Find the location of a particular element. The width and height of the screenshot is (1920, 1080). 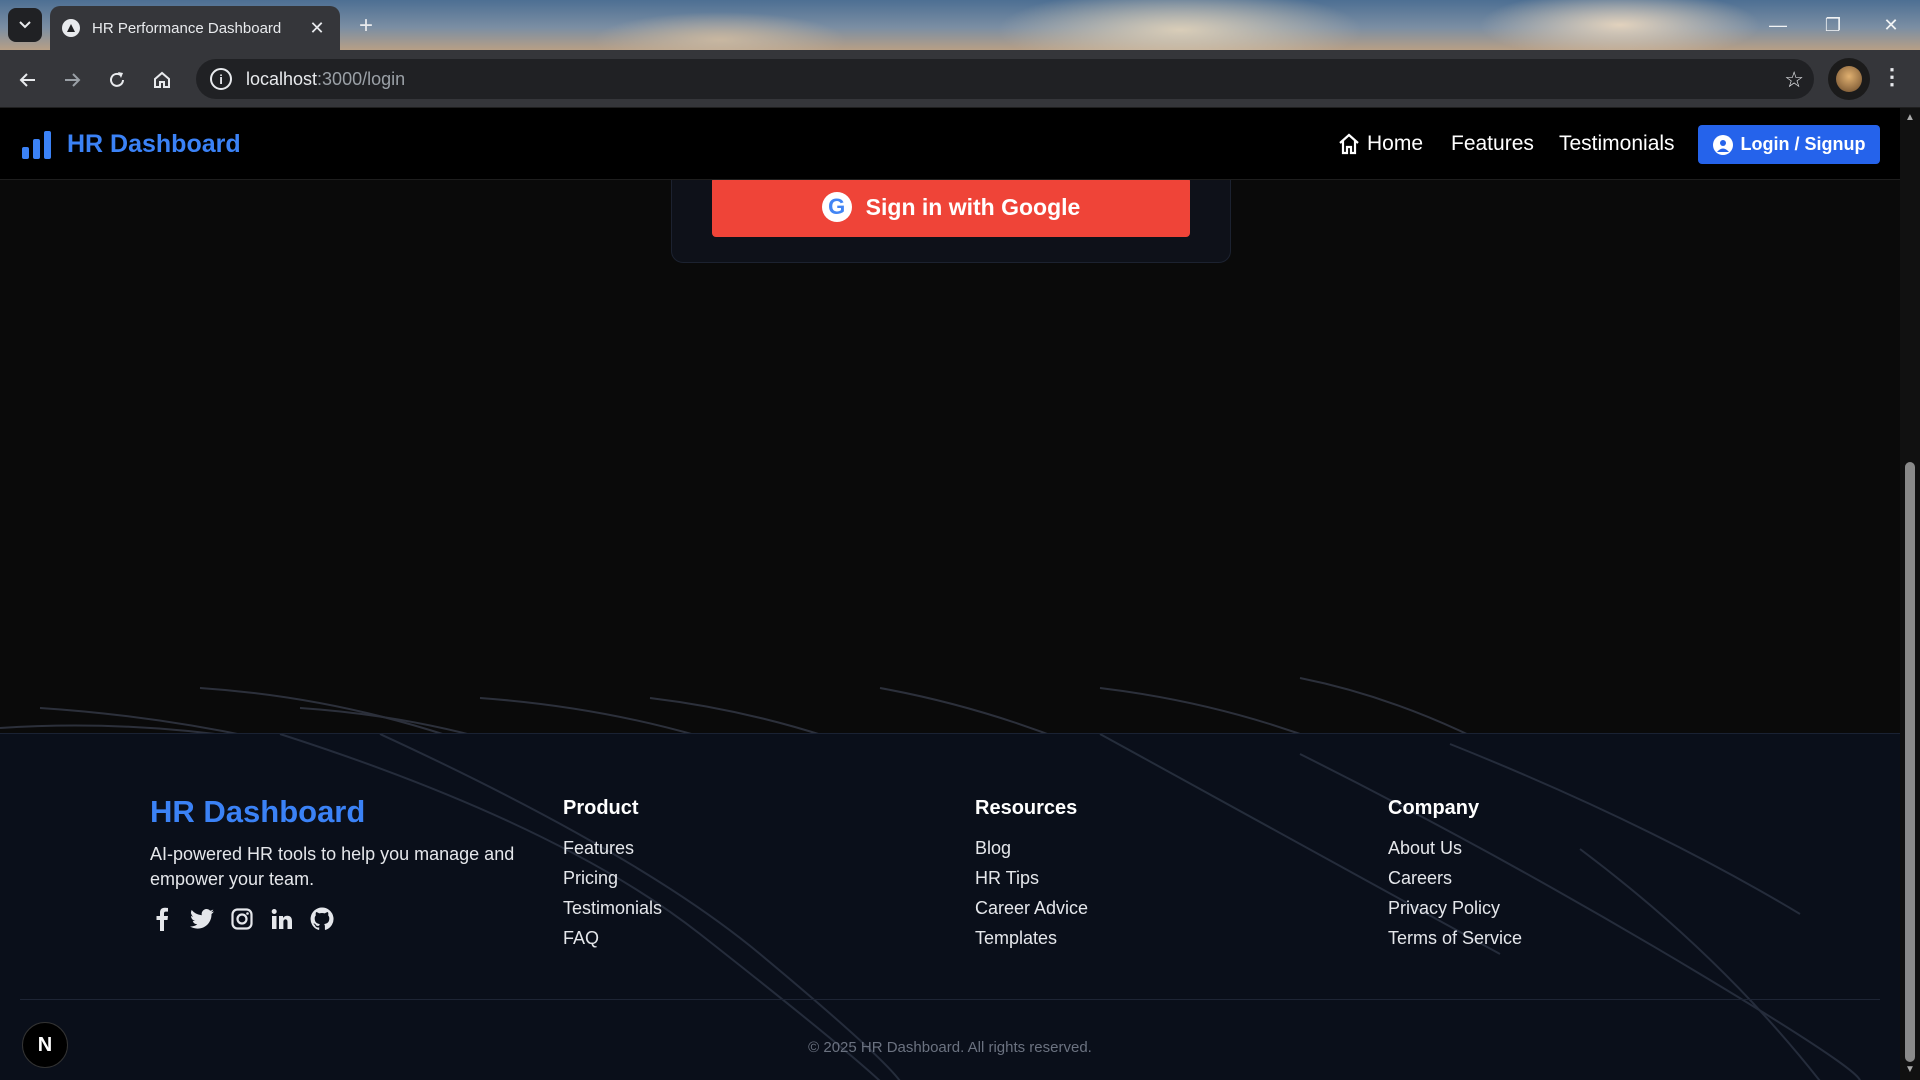

footer-link-features: Features is located at coordinates (612, 848).